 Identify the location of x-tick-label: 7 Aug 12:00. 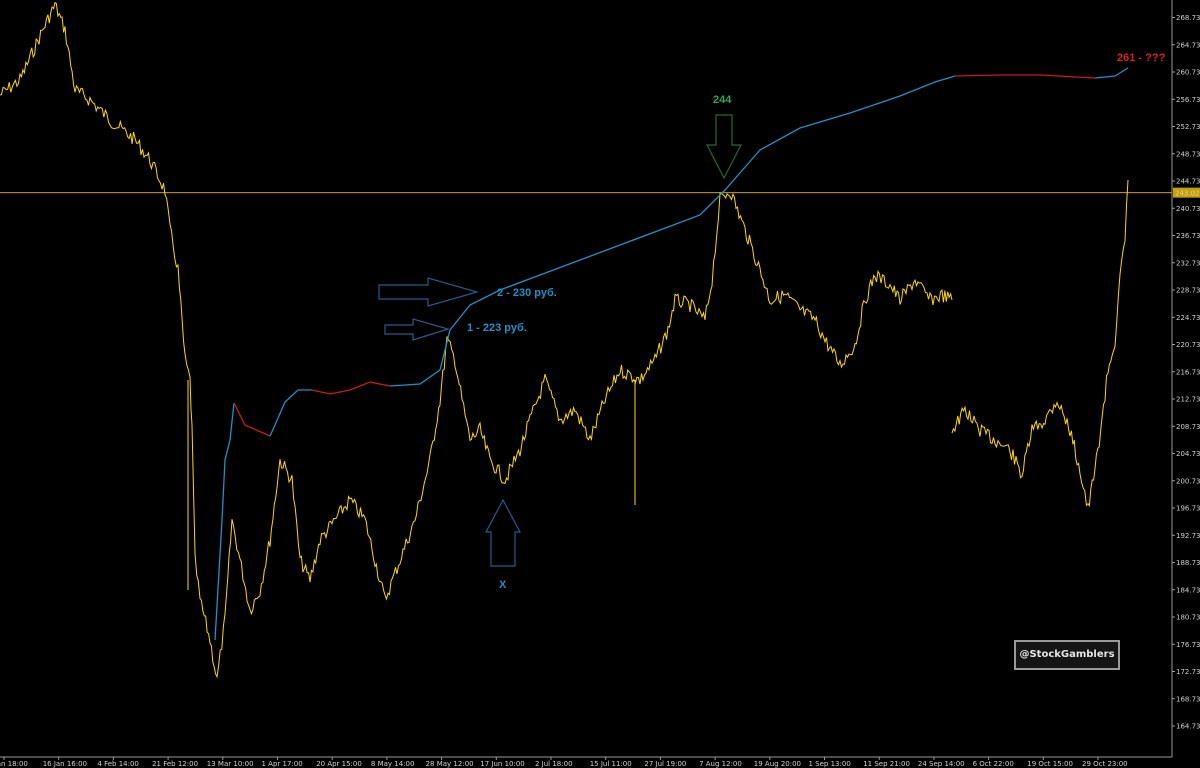
(720, 764).